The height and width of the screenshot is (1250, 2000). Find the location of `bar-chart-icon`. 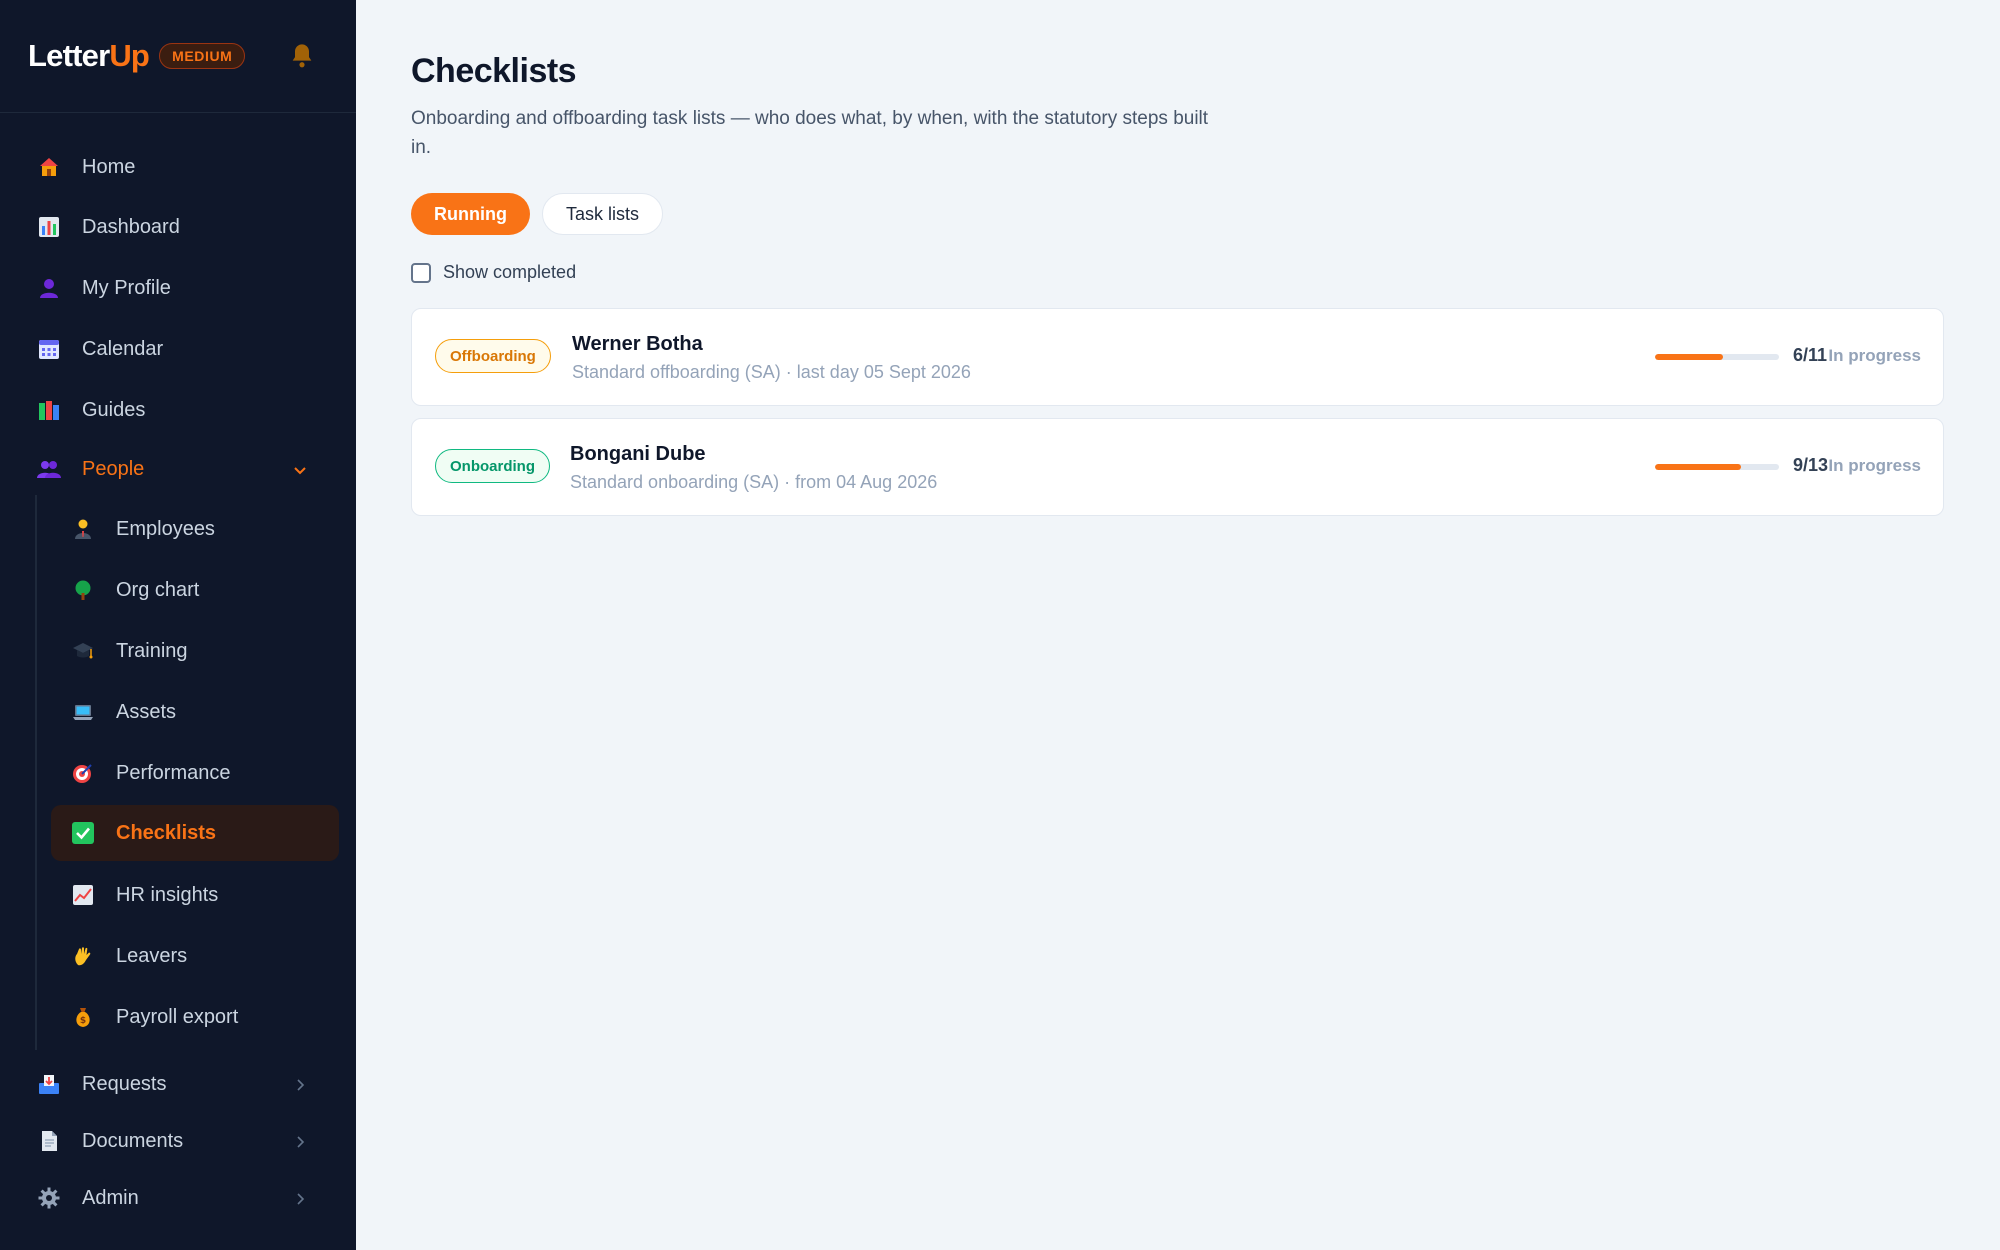

bar-chart-icon is located at coordinates (49, 227).